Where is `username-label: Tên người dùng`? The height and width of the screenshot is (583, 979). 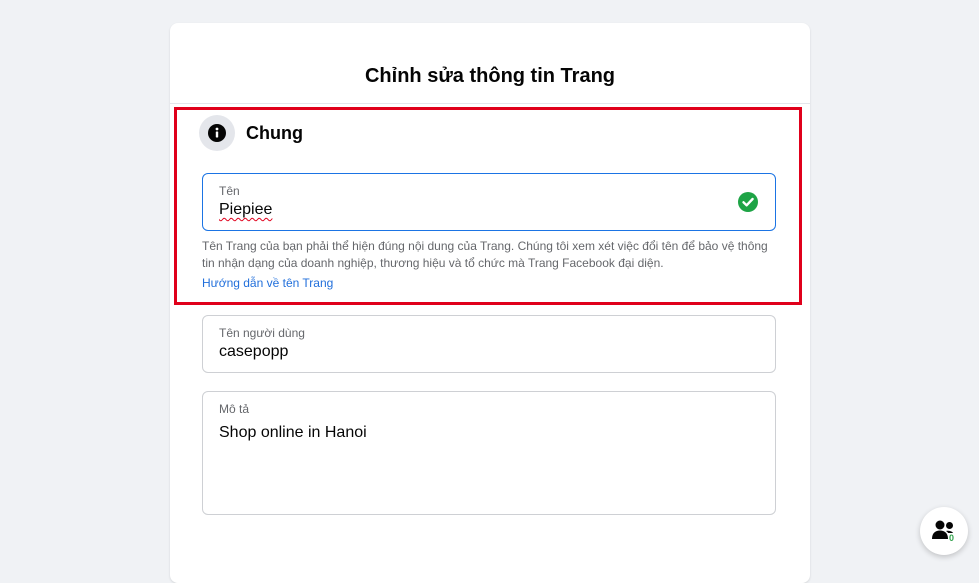 username-label: Tên người dùng is located at coordinates (262, 333).